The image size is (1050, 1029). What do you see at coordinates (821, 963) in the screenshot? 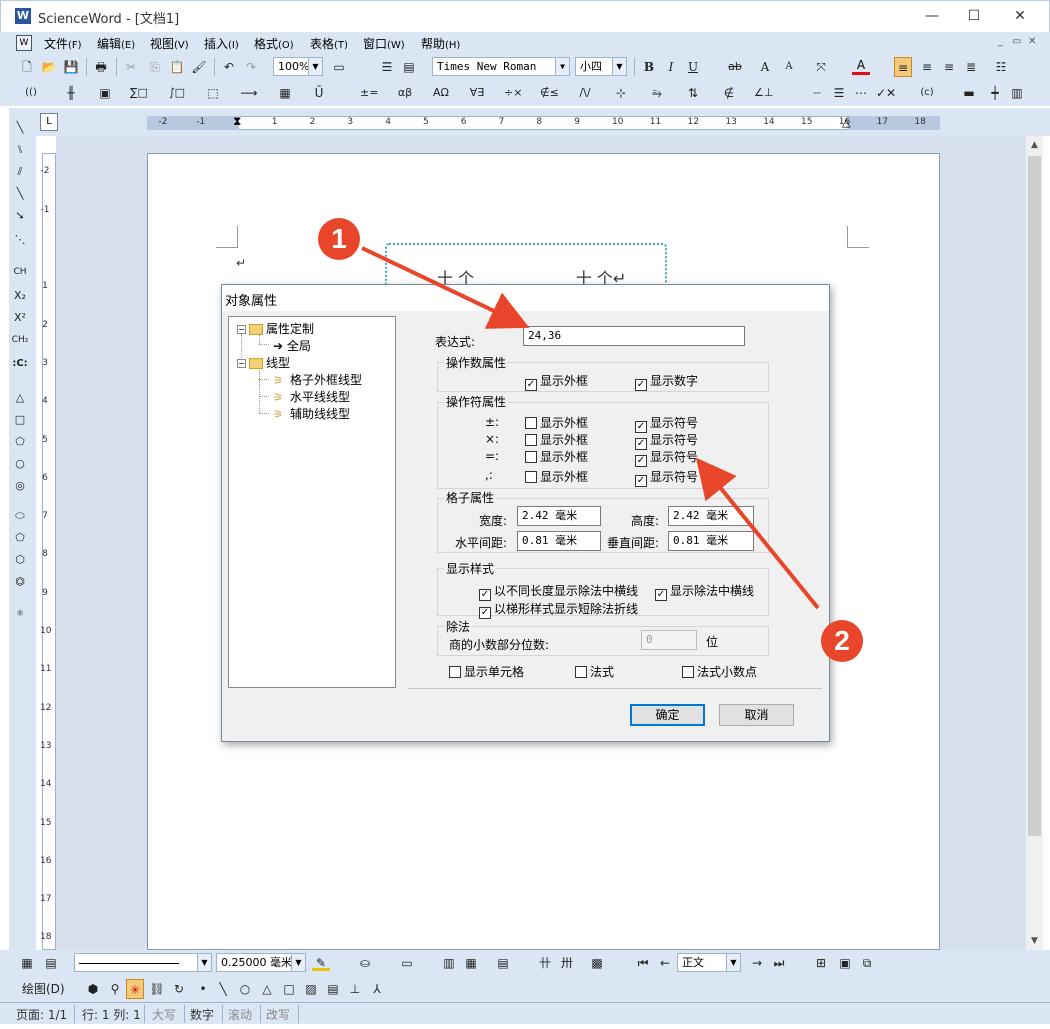
I see `outline-icon: ⊞` at bounding box center [821, 963].